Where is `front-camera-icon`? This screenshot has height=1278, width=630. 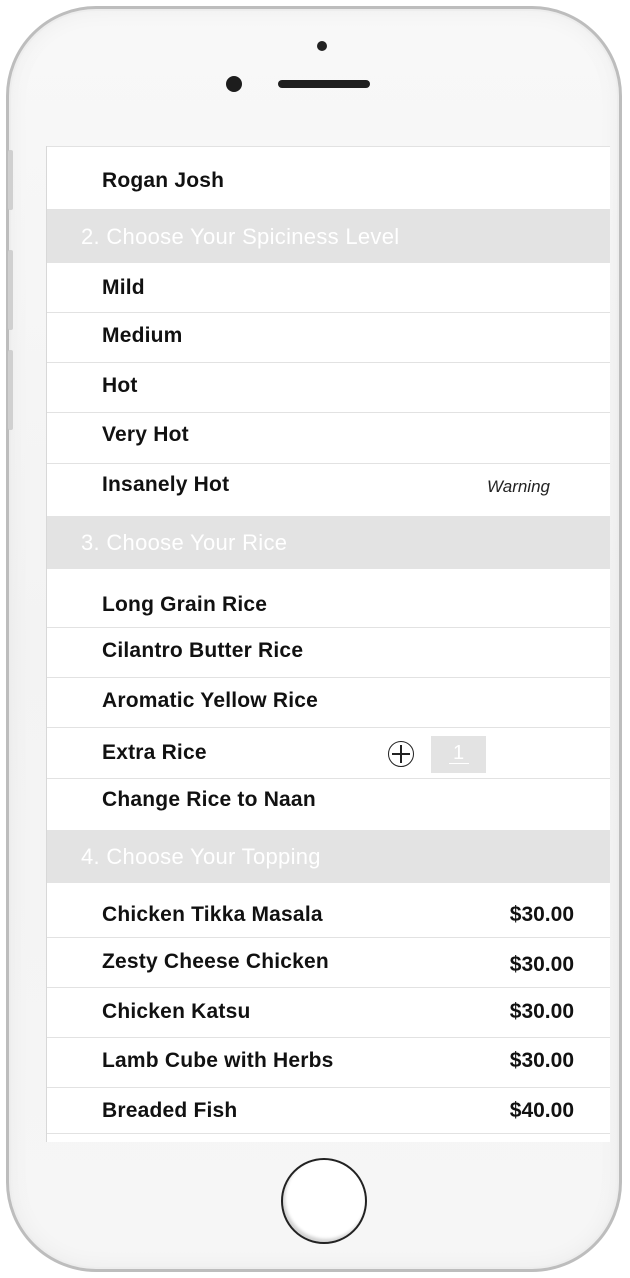 front-camera-icon is located at coordinates (234, 84).